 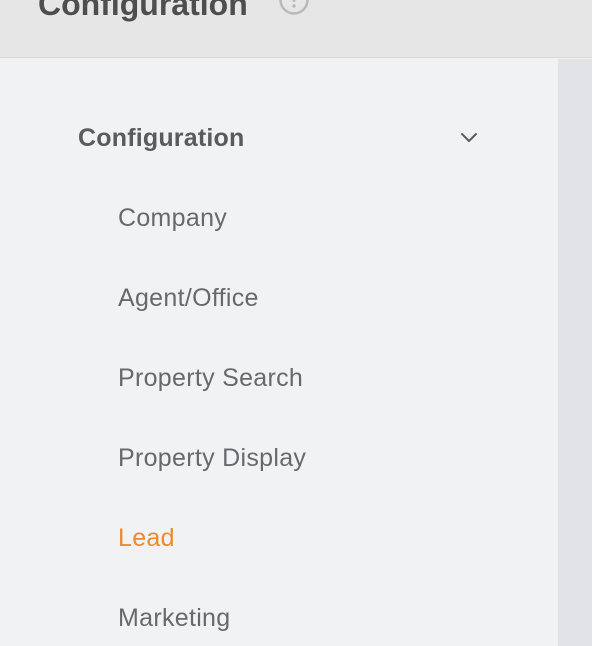 I want to click on help-circle-icon, so click(x=294, y=8).